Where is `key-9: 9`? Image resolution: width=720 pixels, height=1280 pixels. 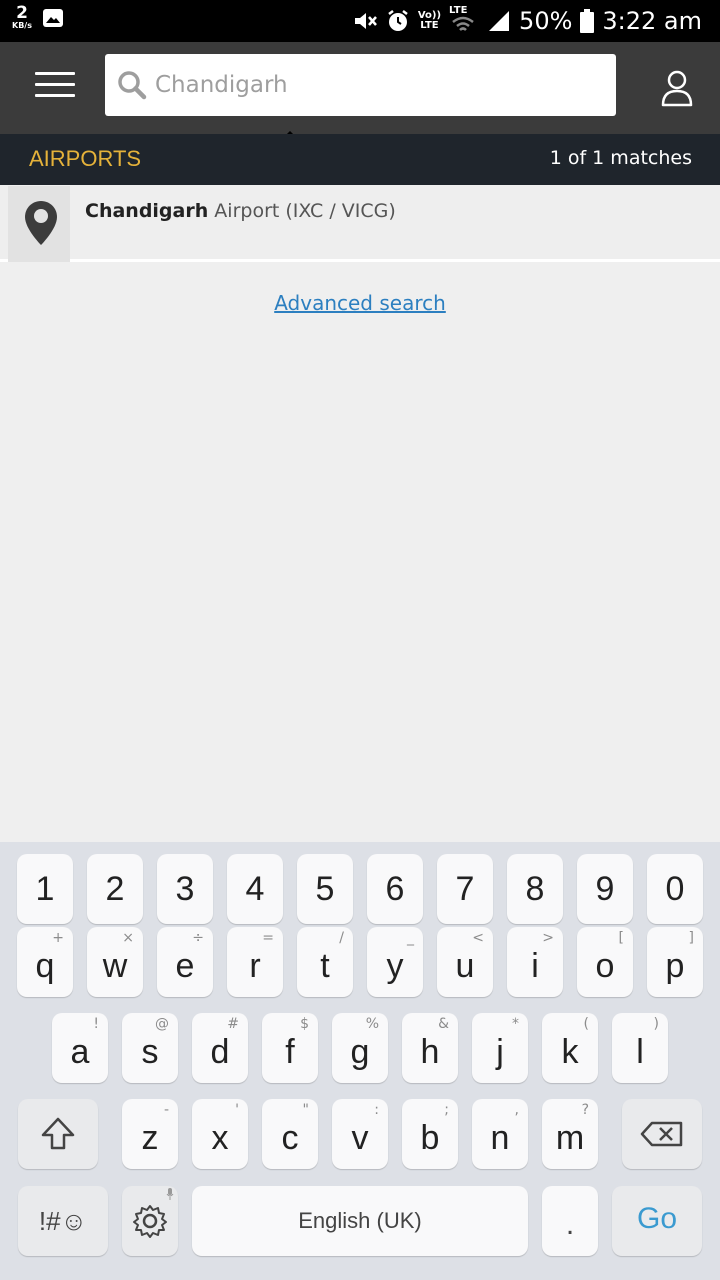
key-9: 9 is located at coordinates (605, 889).